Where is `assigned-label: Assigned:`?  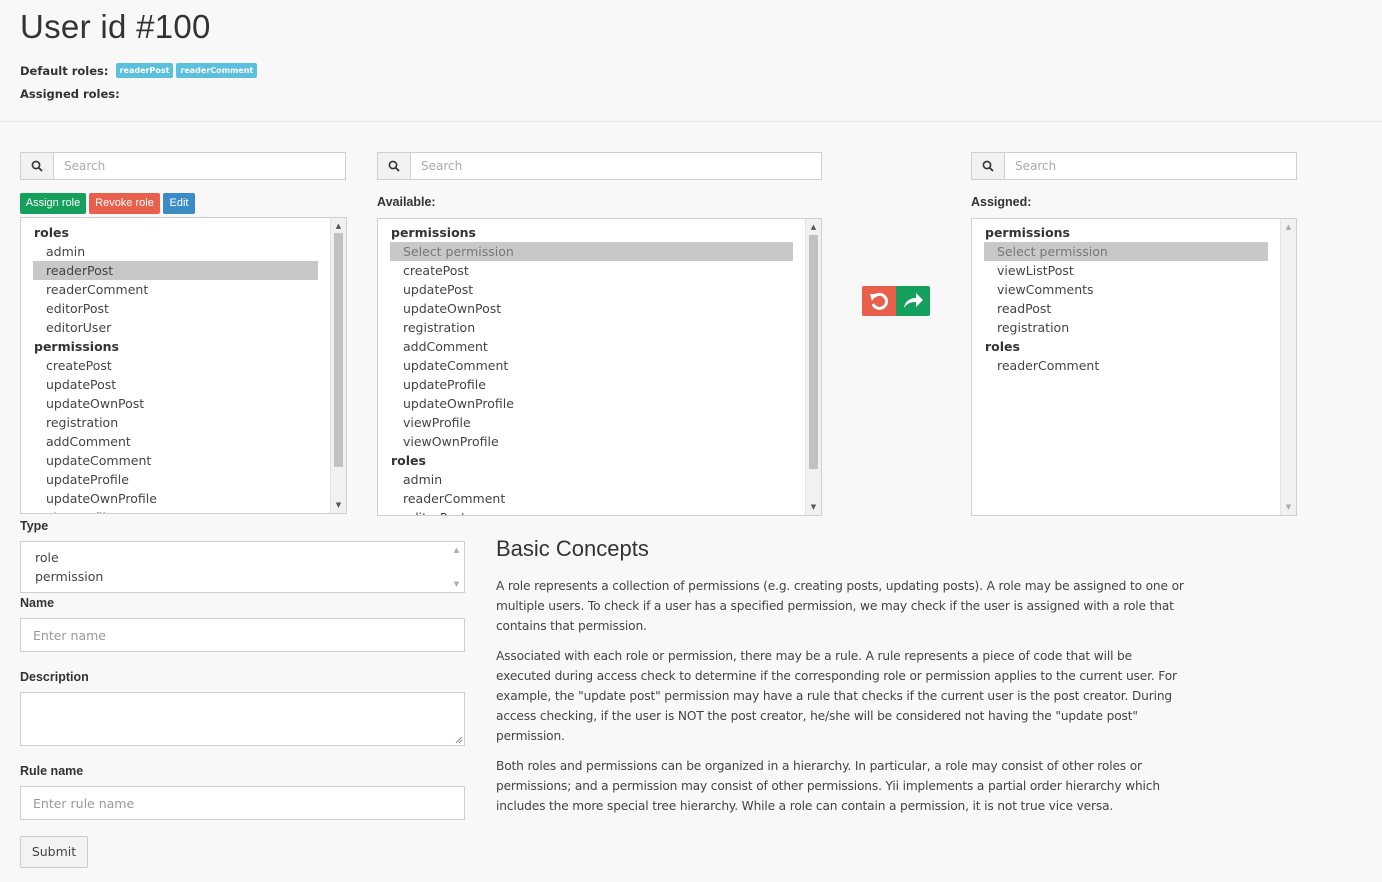 assigned-label: Assigned: is located at coordinates (1001, 202).